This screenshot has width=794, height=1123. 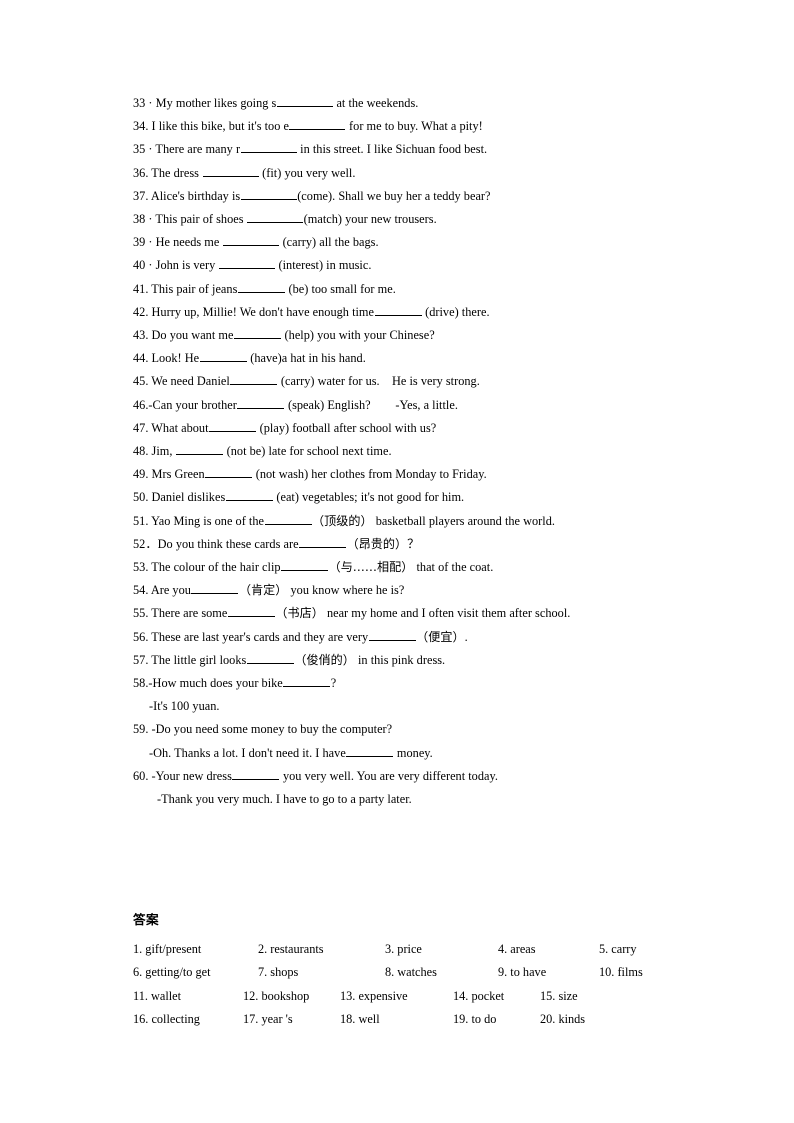 I want to click on answer-item: 10. films, so click(x=621, y=972).